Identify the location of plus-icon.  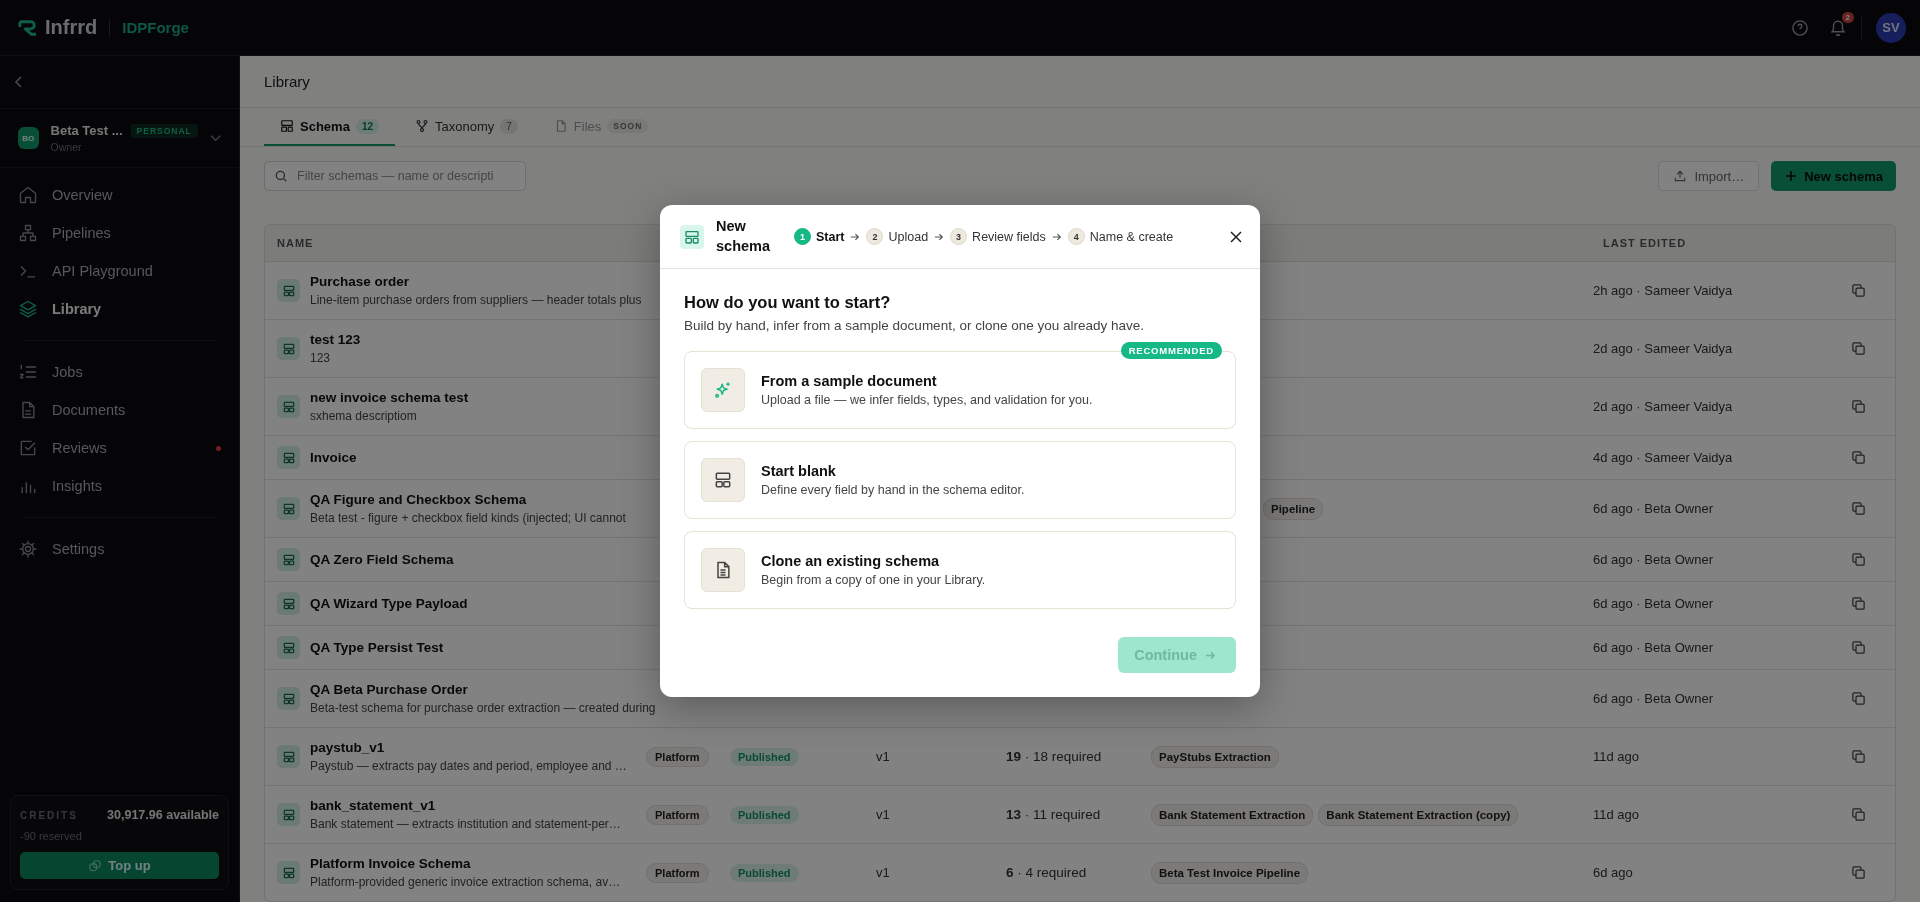
(1791, 176).